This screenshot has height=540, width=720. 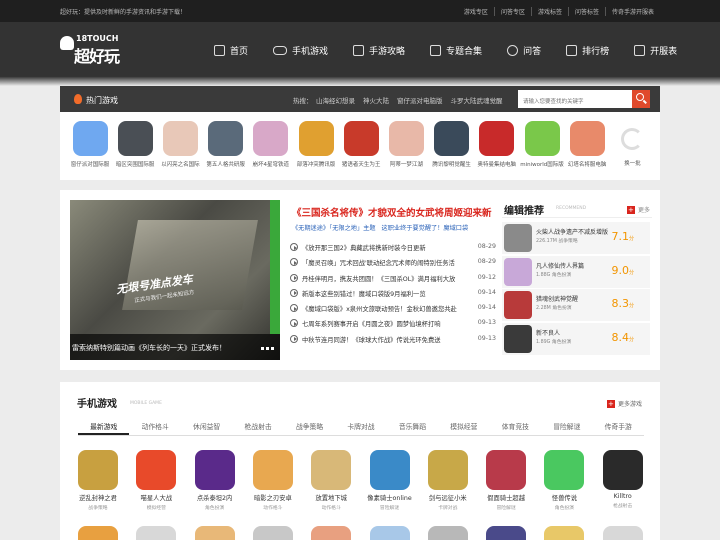 What do you see at coordinates (180, 144) in the screenshot?
I see `hot-game-item: 以闪亮之名国际` at bounding box center [180, 144].